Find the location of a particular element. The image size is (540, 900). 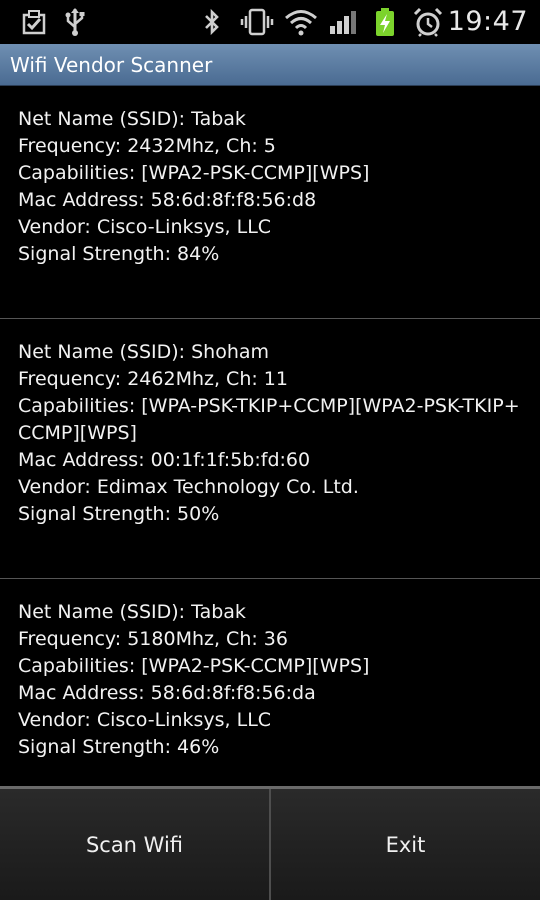

app-title-bar: Wifi Vendor Scanner is located at coordinates (270, 65).